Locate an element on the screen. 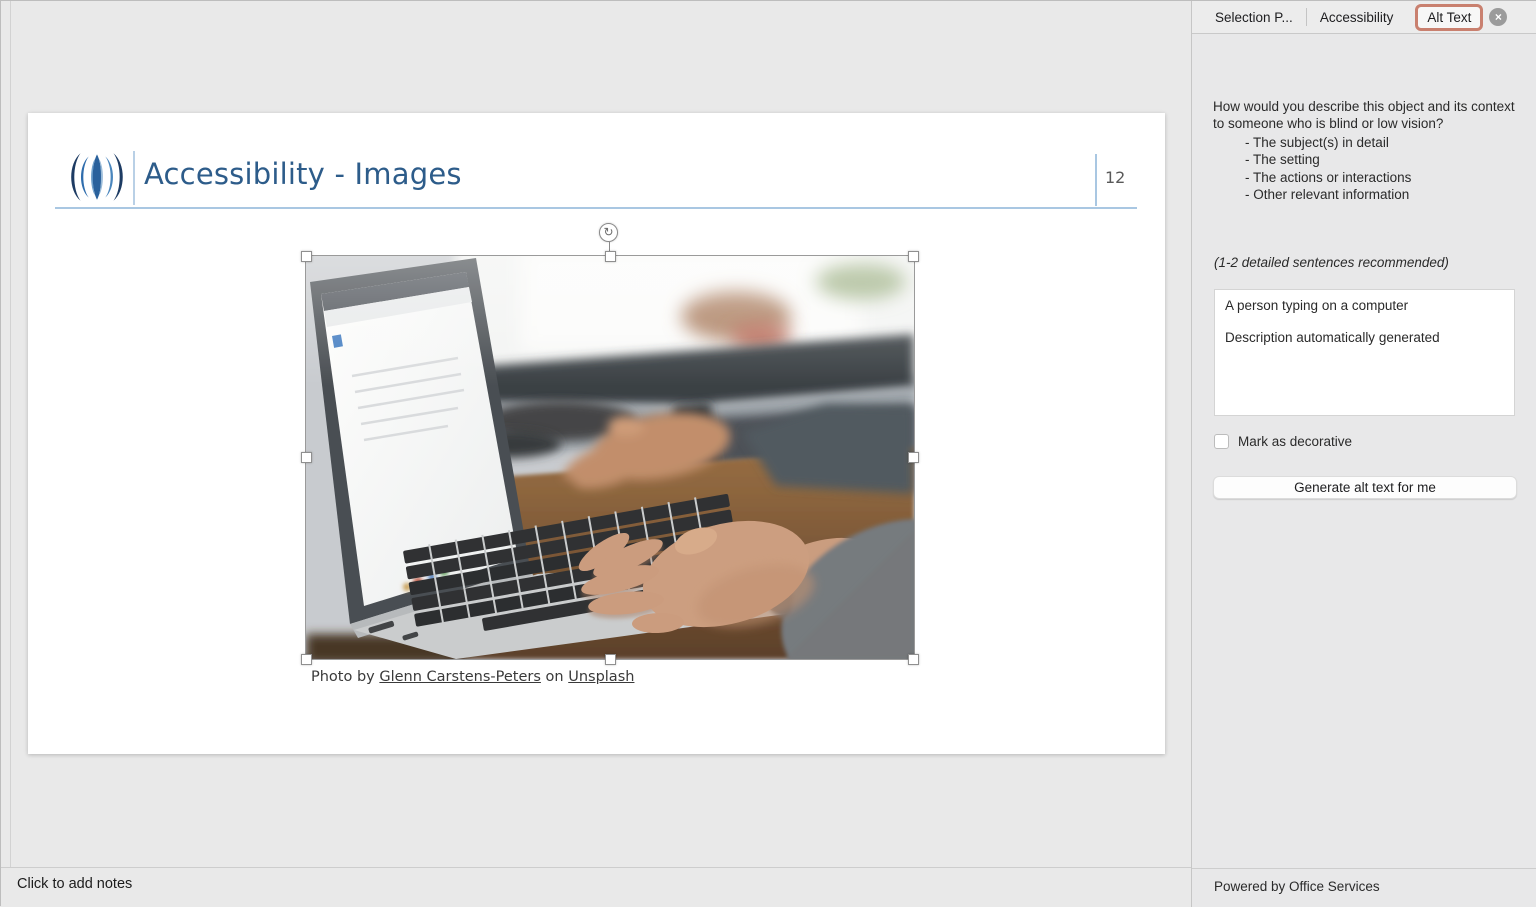 The height and width of the screenshot is (907, 1536). selection-handle-n is located at coordinates (610, 256).